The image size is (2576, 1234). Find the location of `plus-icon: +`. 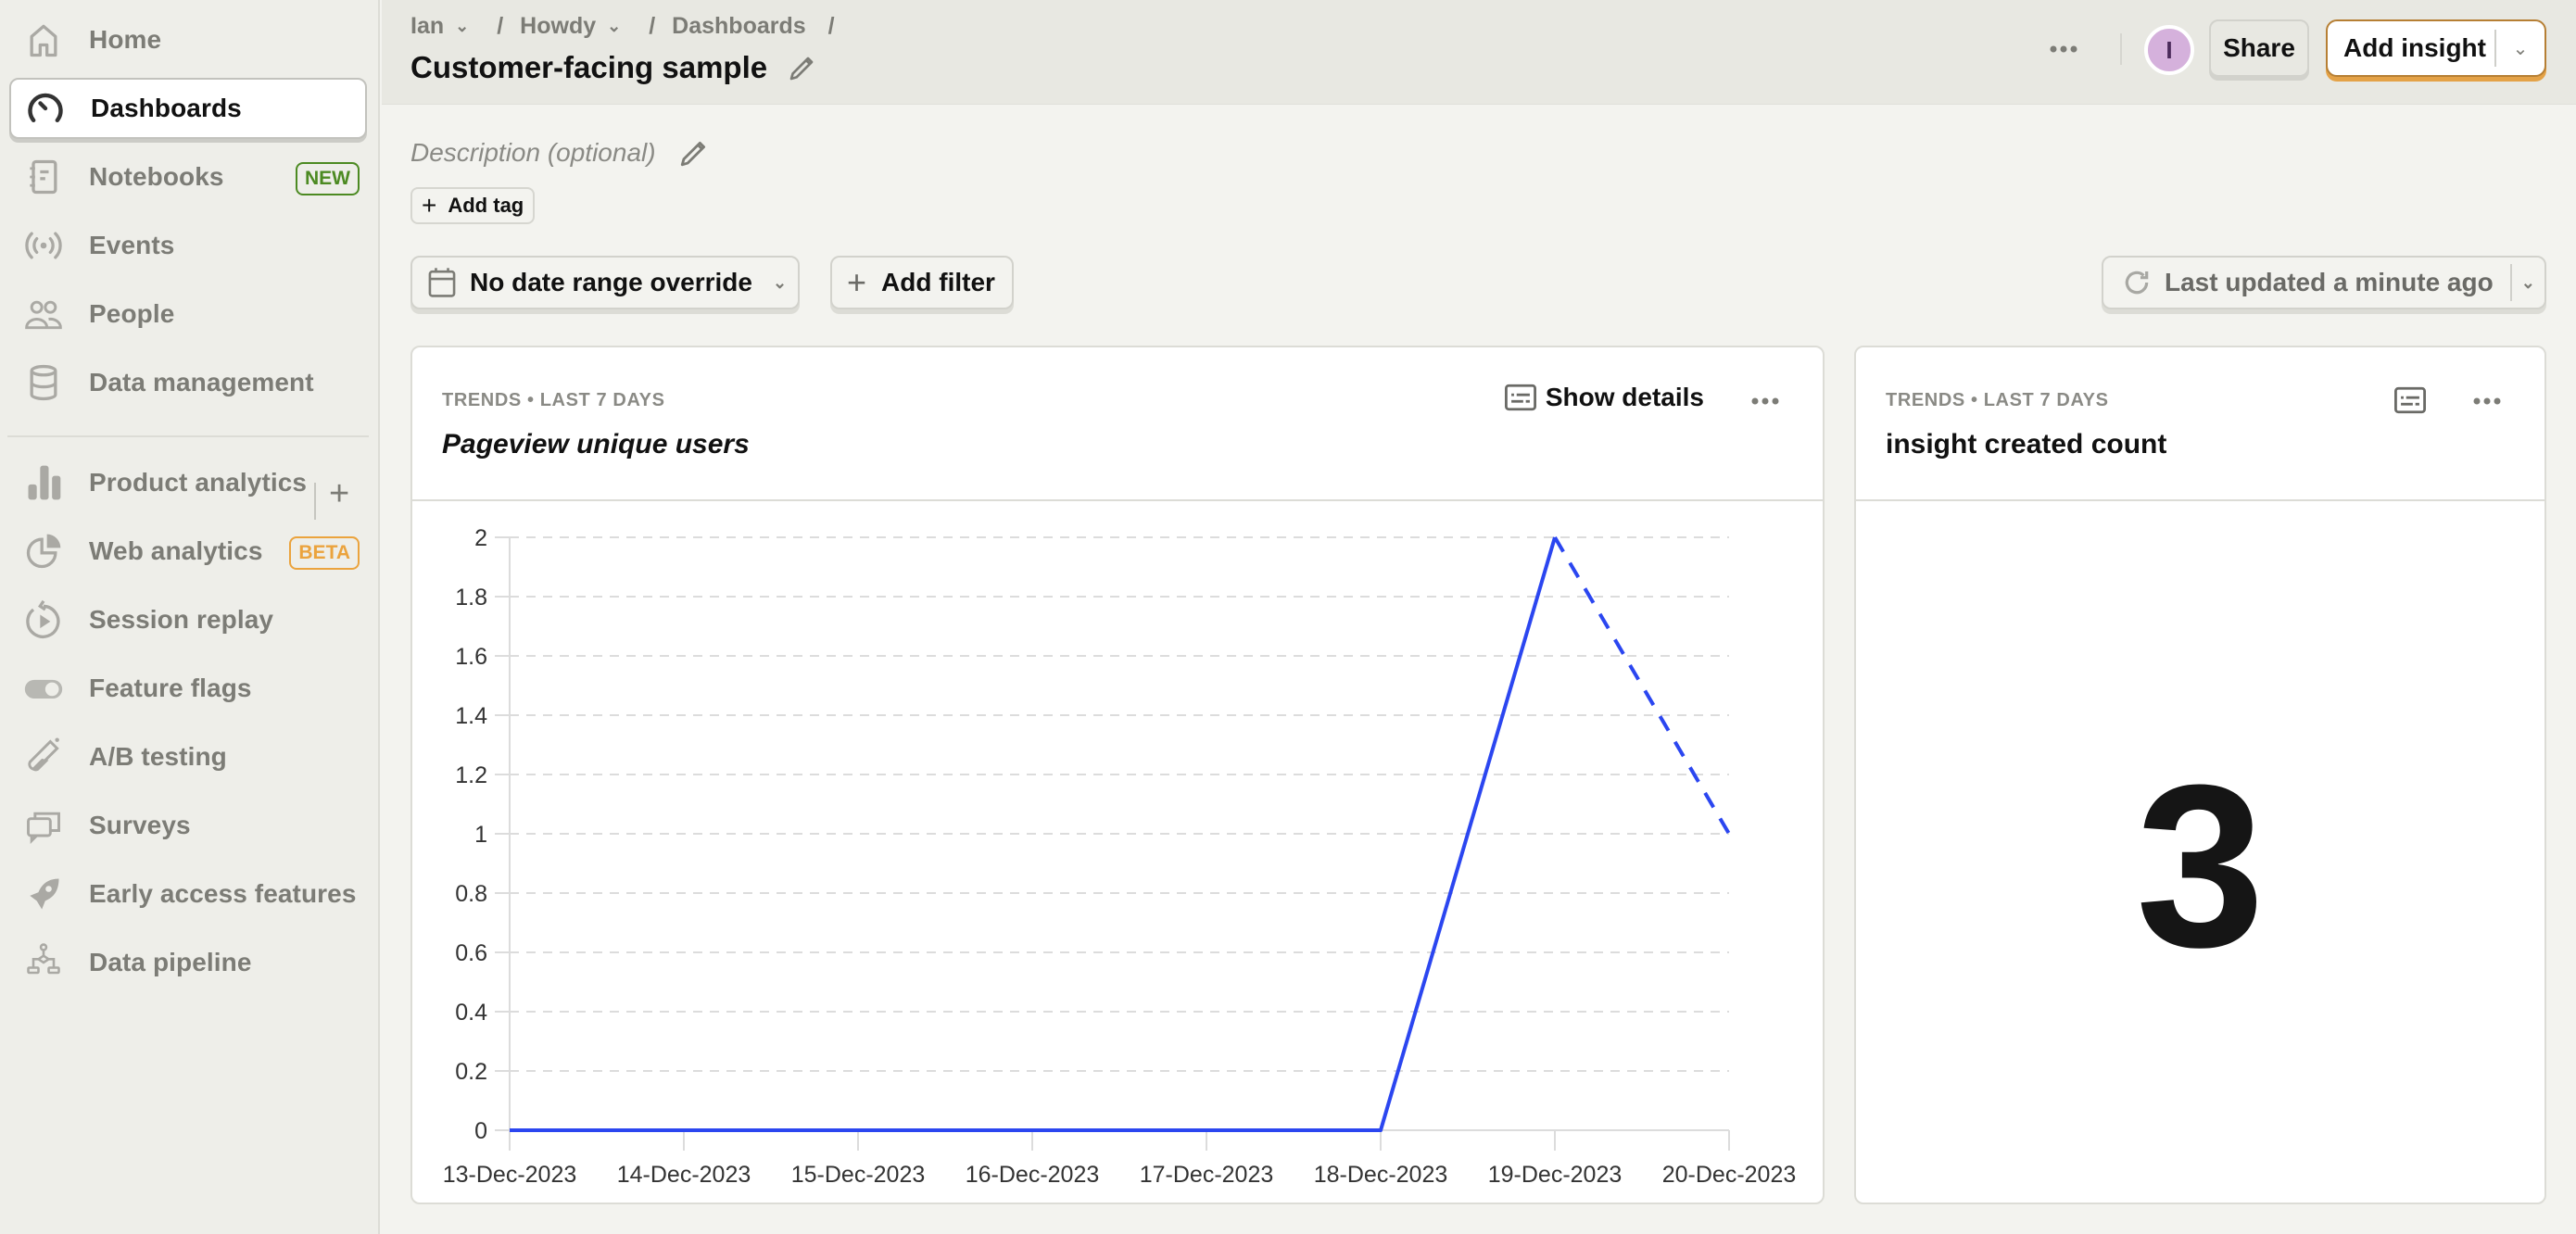

plus-icon: + is located at coordinates (430, 205).